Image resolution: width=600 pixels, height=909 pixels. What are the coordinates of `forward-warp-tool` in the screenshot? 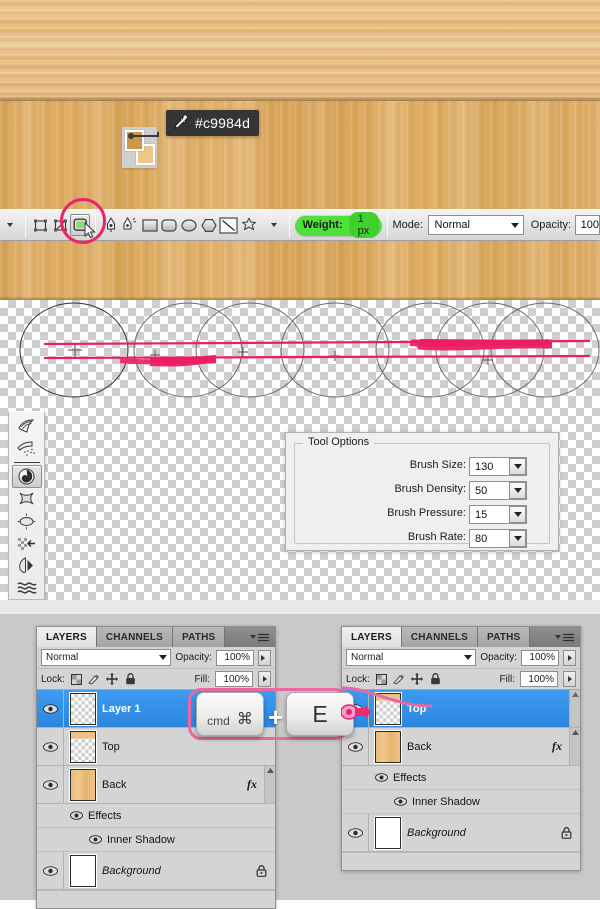 It's located at (27, 426).